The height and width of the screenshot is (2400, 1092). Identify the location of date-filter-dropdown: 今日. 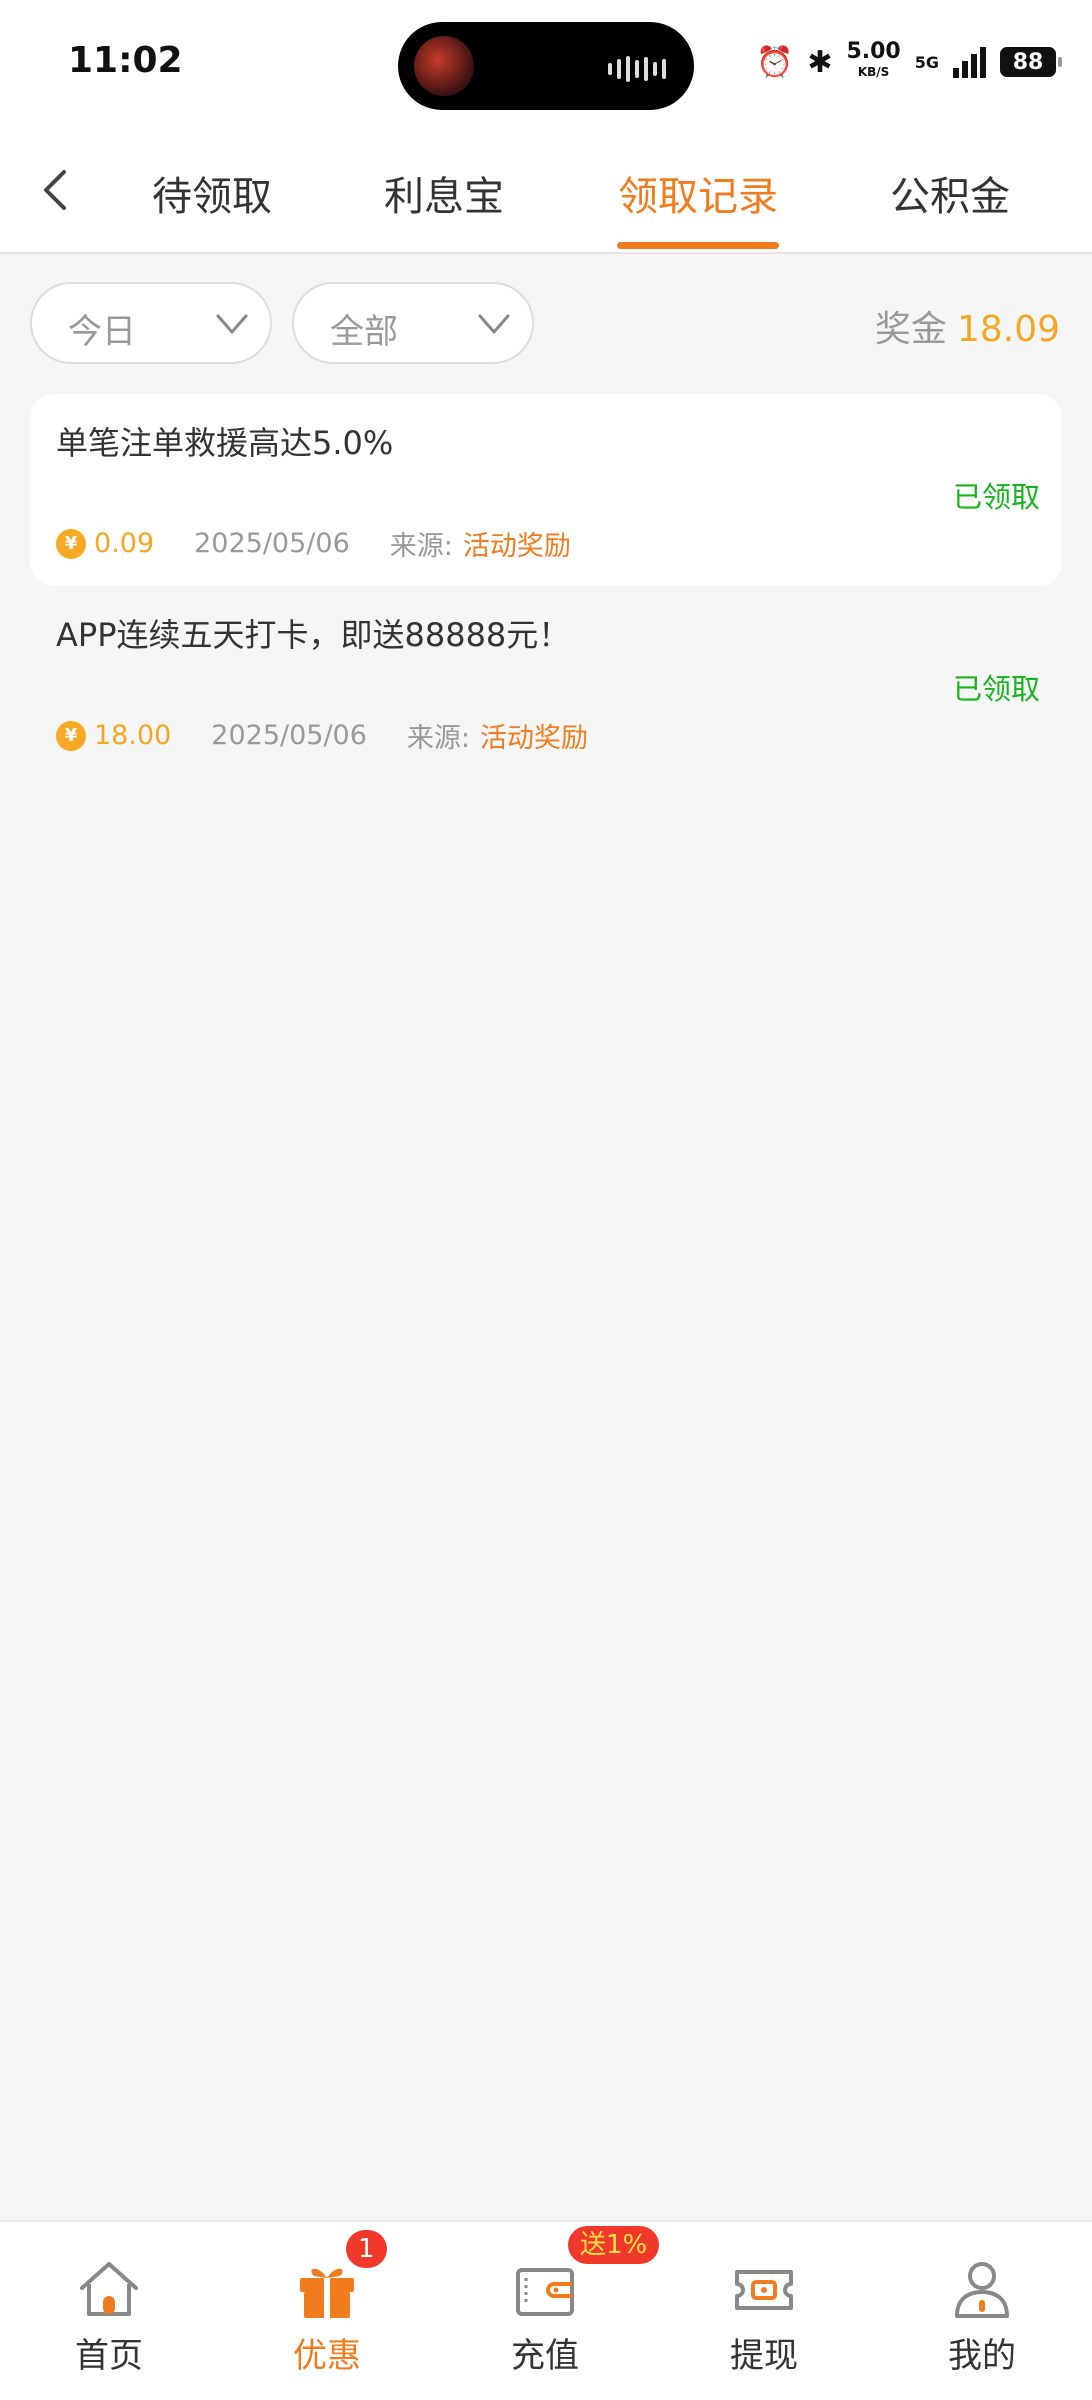
(151, 323).